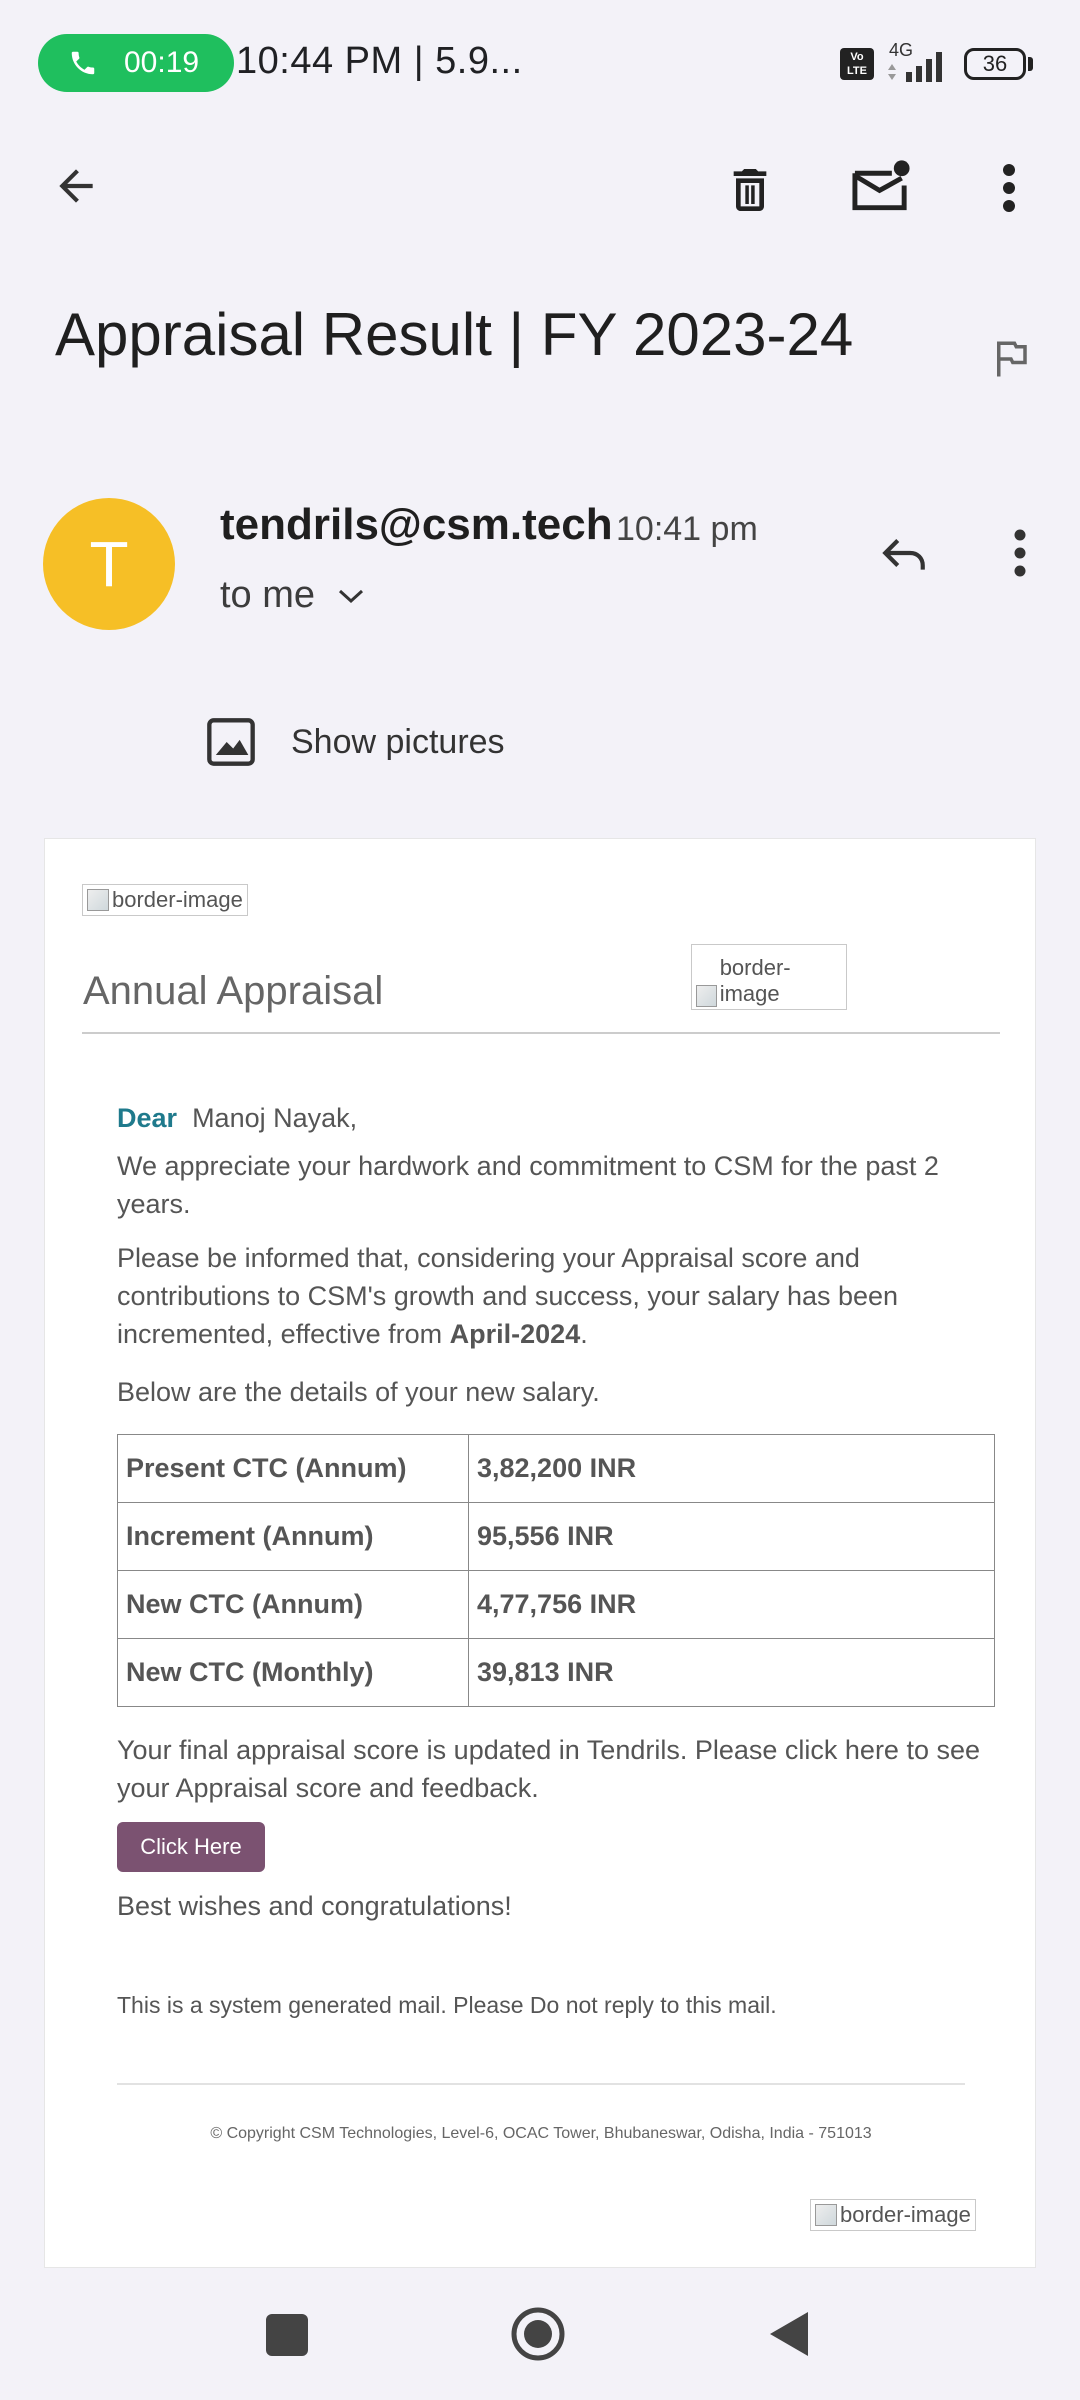  Describe the element at coordinates (314, 1906) in the screenshot. I see `paragraph-wishes: Best wishes and congratulations!` at that location.